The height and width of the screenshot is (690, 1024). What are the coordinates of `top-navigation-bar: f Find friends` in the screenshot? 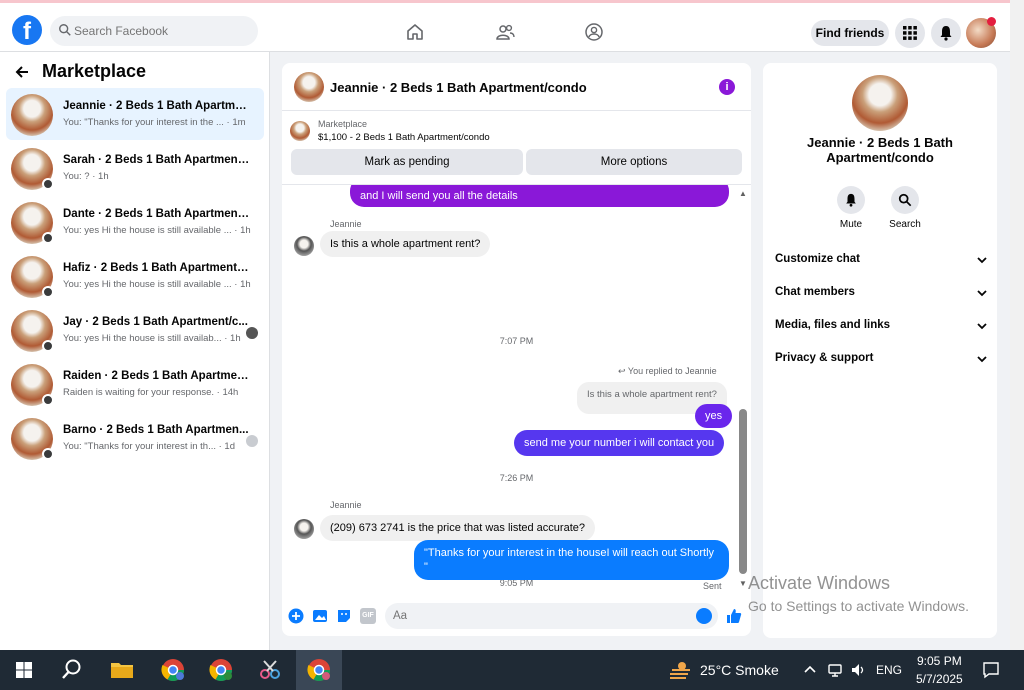 It's located at (505, 26).